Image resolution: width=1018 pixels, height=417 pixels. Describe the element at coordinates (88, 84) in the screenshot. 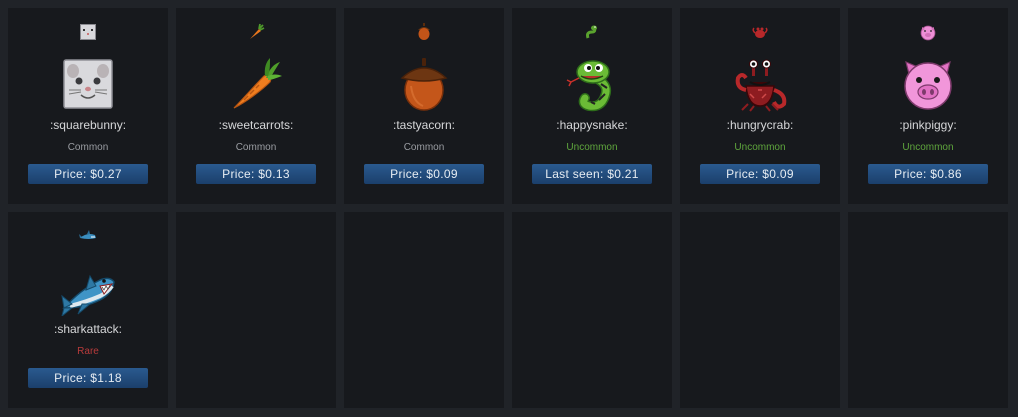

I see `square-bunny-icon` at that location.